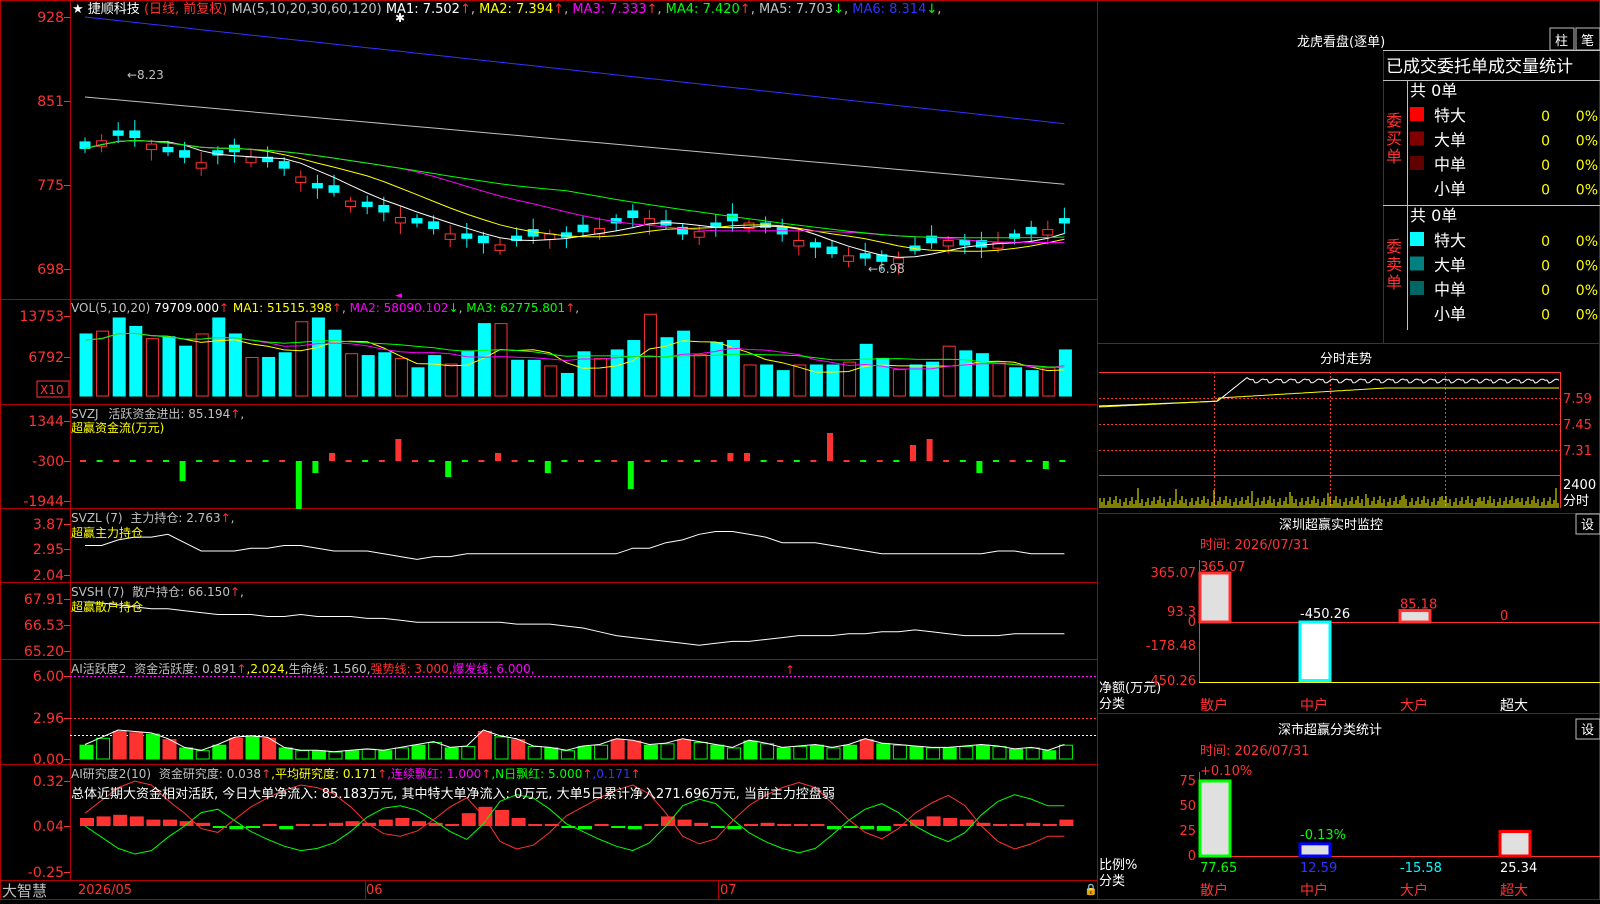 This screenshot has height=904, width=1600. I want to click on lock-icon: 🔒, so click(1091, 889).